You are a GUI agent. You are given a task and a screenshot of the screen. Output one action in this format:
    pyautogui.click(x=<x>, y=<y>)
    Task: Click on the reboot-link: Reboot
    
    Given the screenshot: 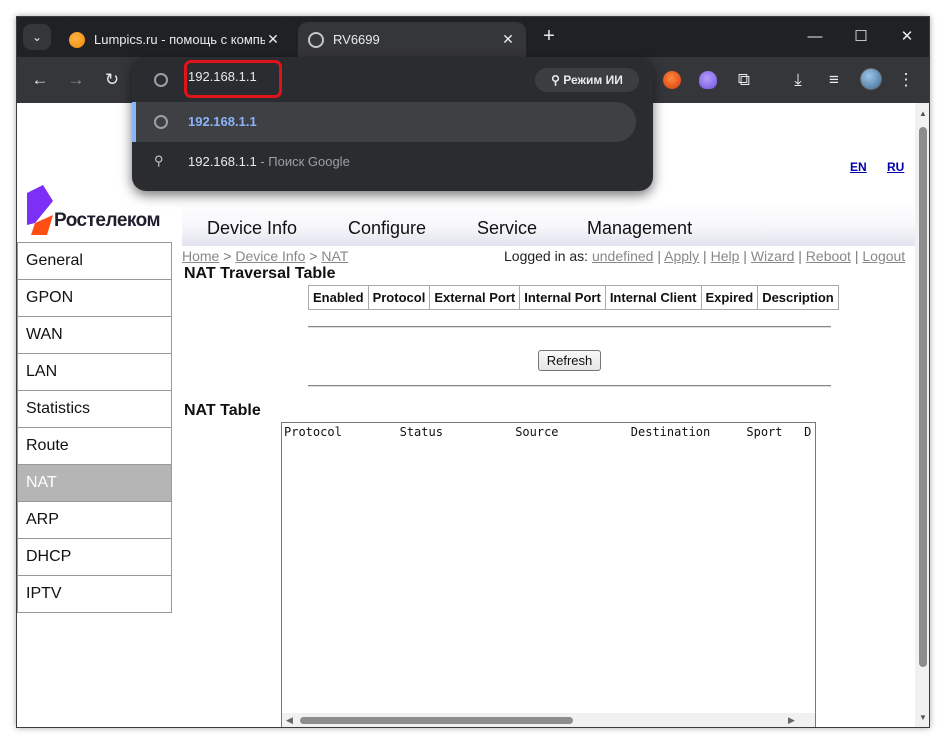 What is the action you would take?
    pyautogui.click(x=828, y=256)
    